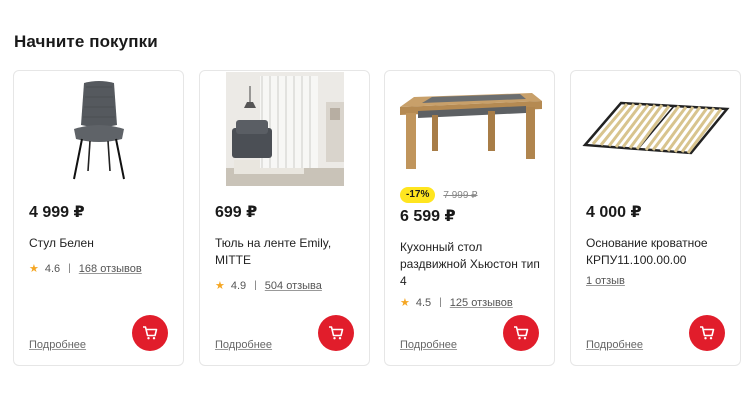 This screenshot has height=403, width=752. Describe the element at coordinates (481, 303) in the screenshot. I see `reviews-link: 125 отзывов` at that location.